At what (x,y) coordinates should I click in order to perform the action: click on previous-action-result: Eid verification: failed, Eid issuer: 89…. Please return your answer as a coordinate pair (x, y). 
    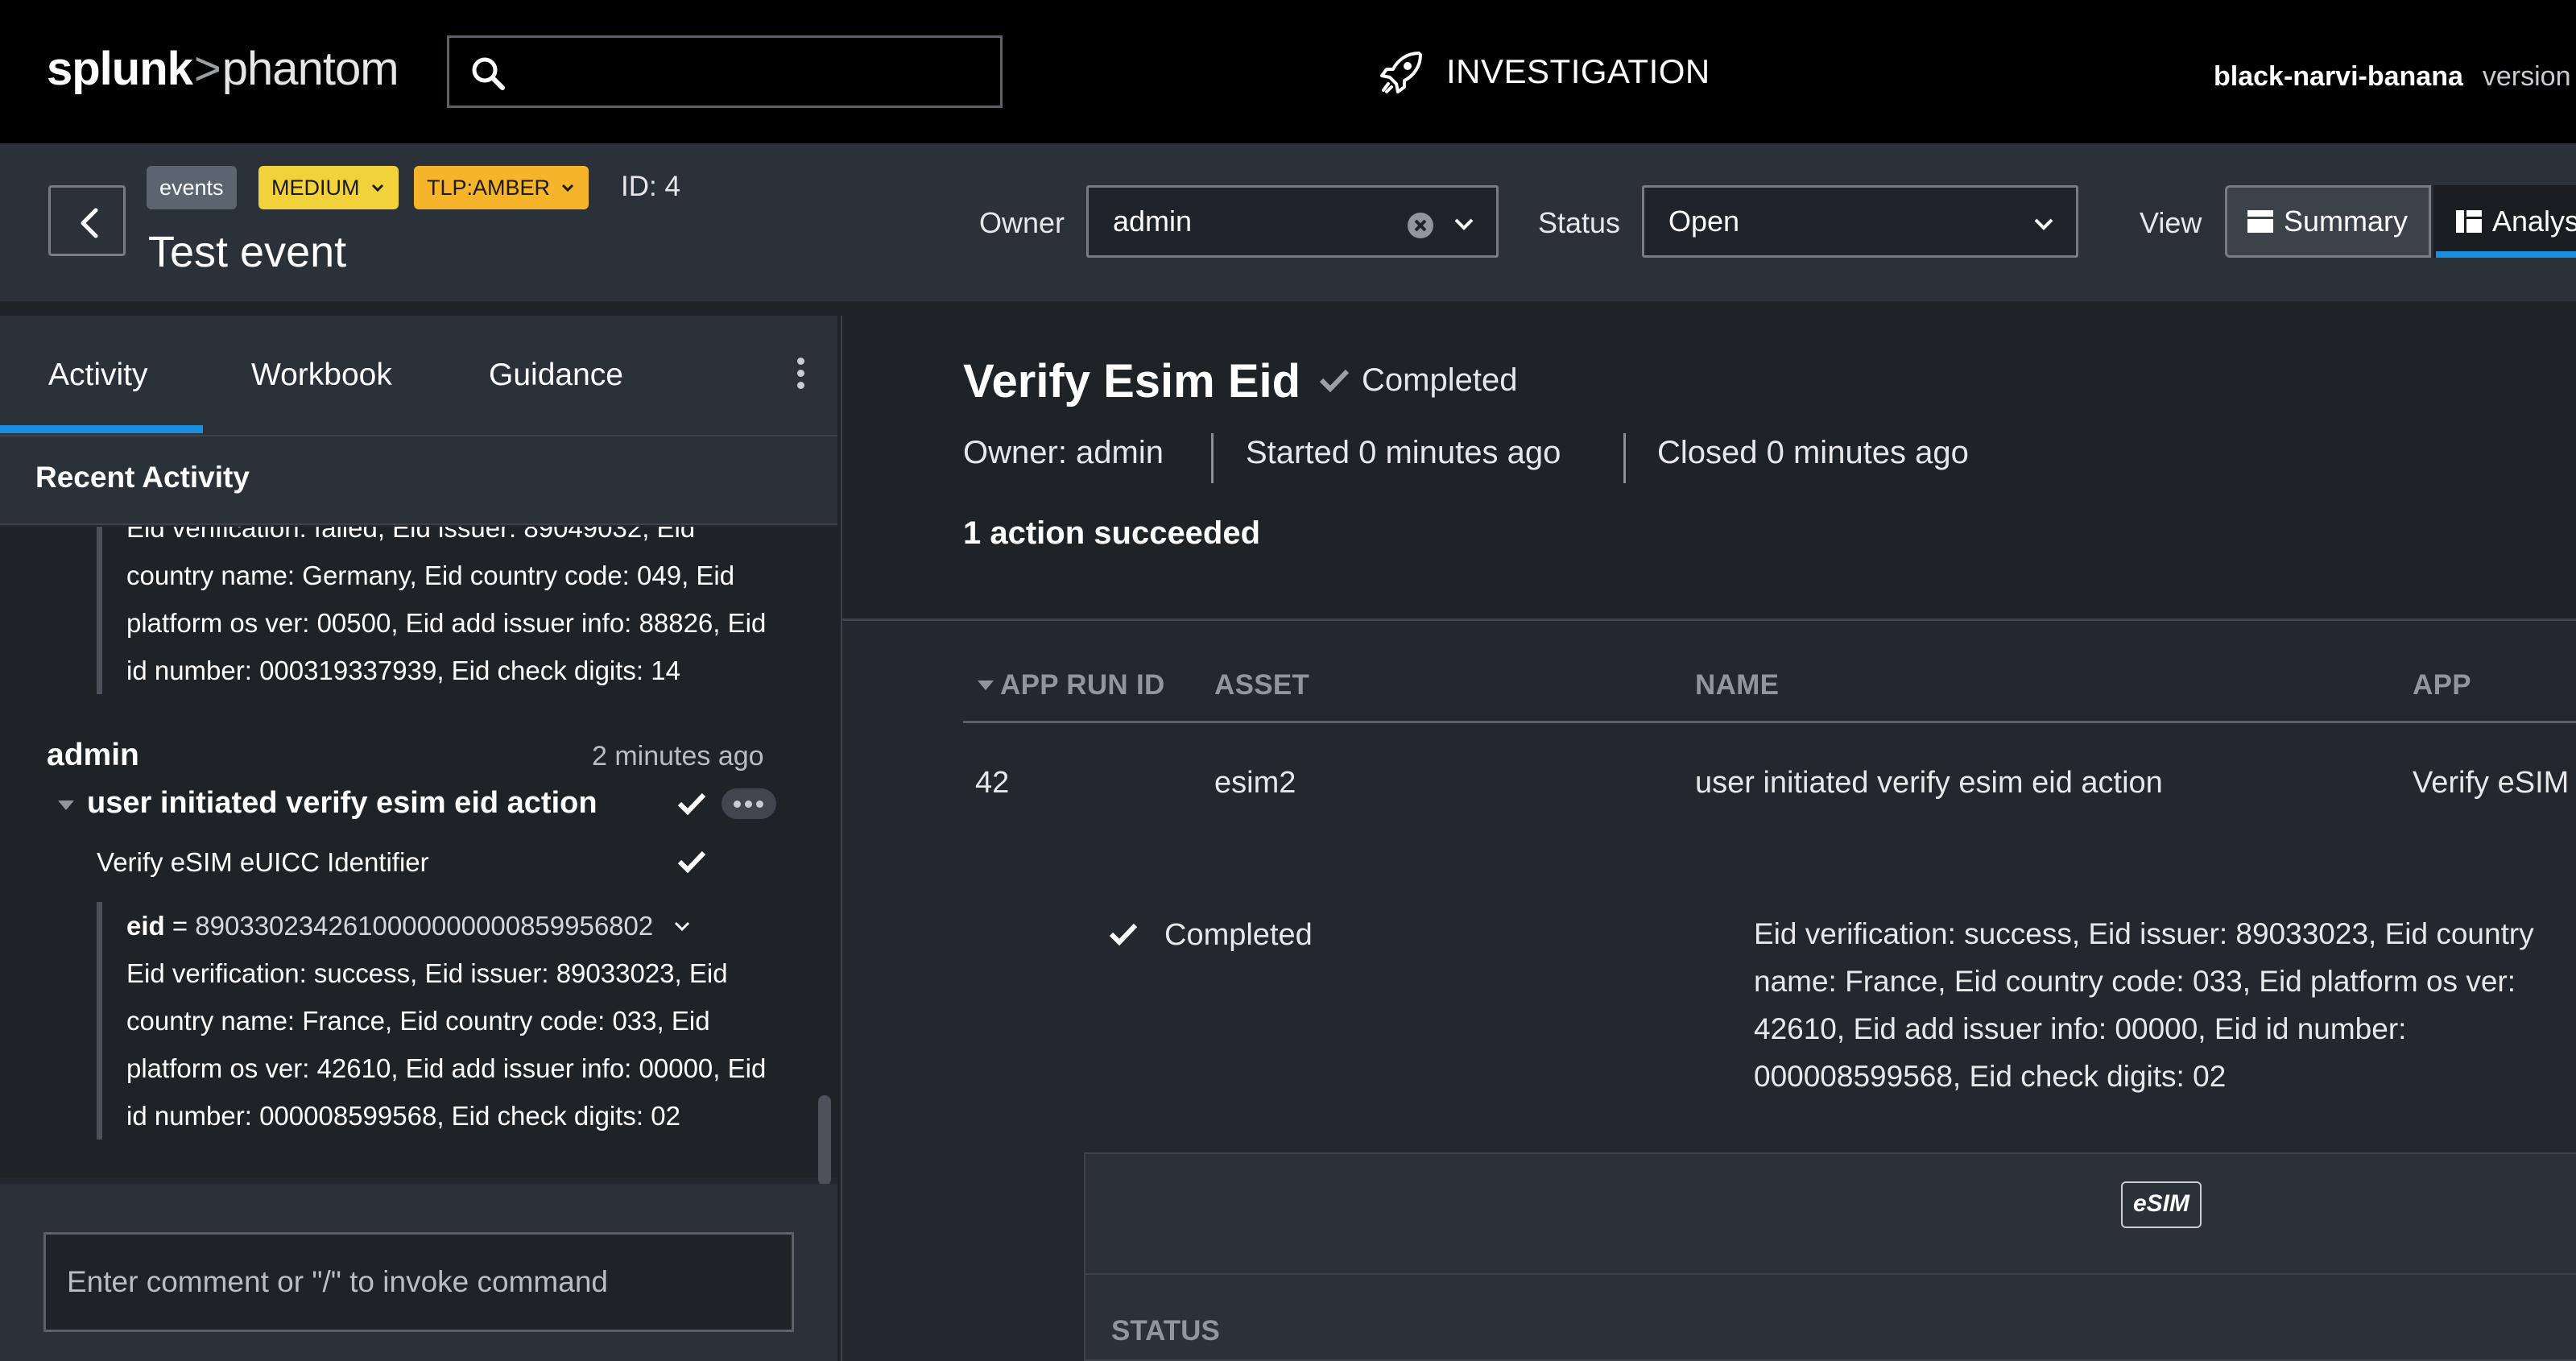
    Looking at the image, I should click on (443, 610).